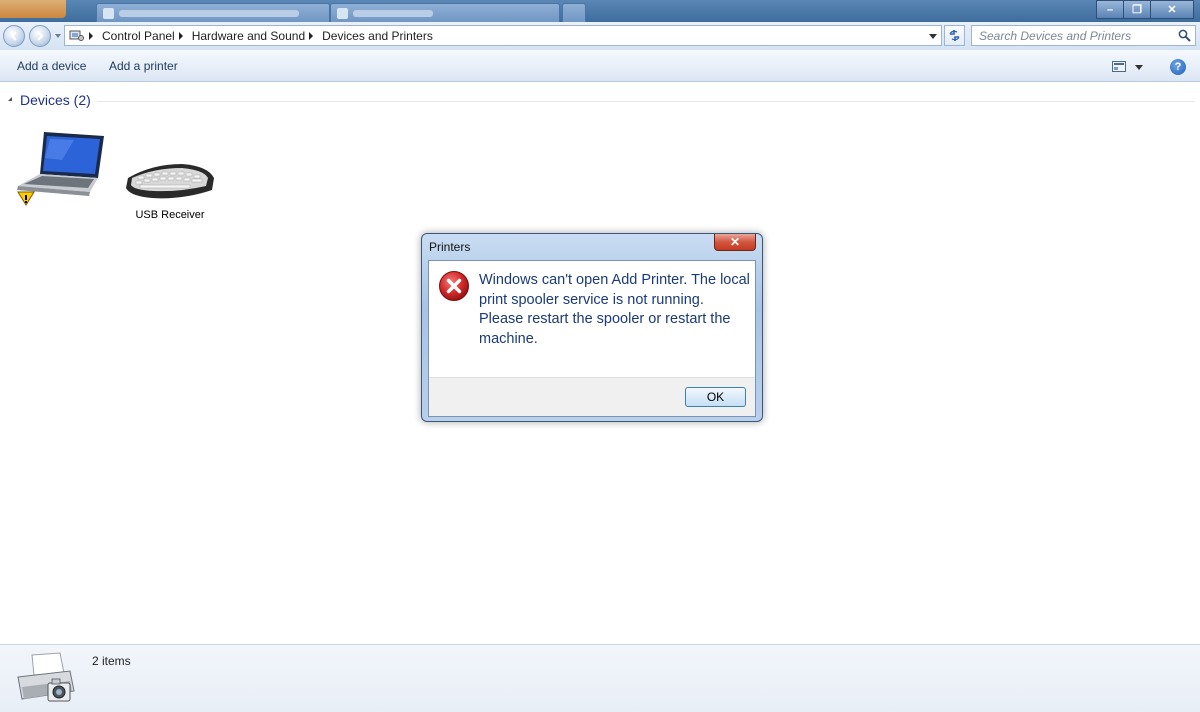 The width and height of the screenshot is (1200, 712). I want to click on forward-button, so click(40, 36).